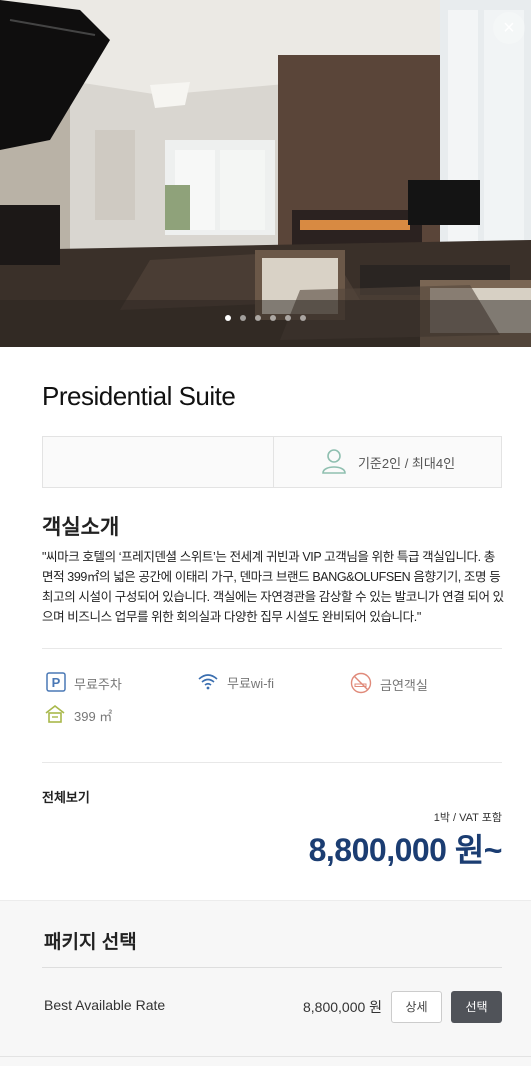 The height and width of the screenshot is (1066, 531). I want to click on room-title: Presidential Suite, so click(139, 396).